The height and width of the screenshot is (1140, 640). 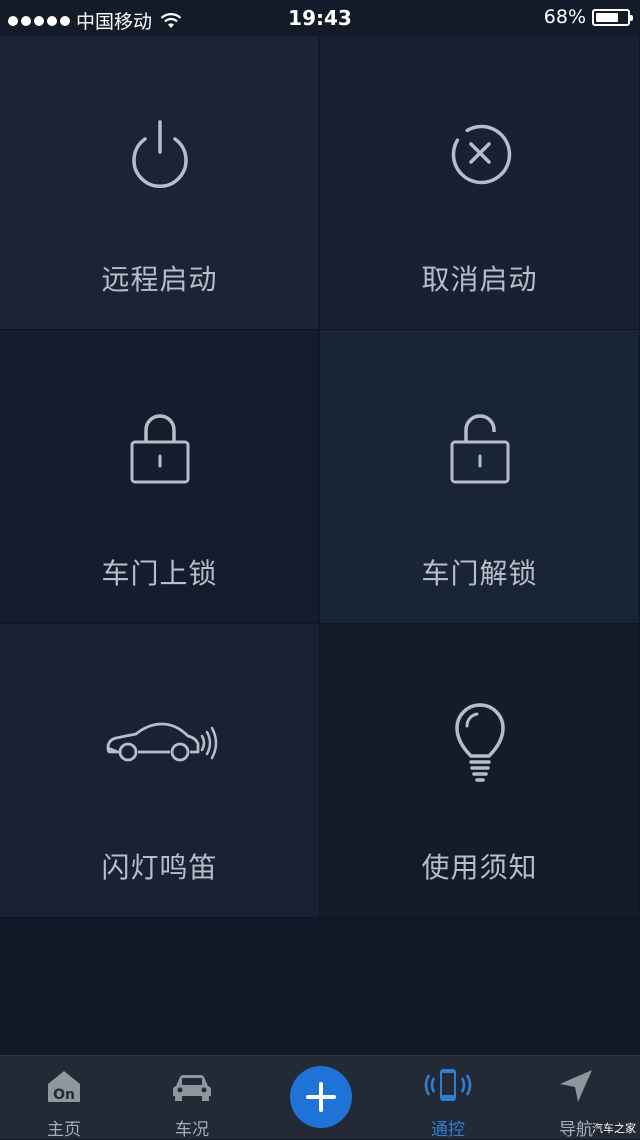 I want to click on home-on-icon: On, so click(x=64, y=1087).